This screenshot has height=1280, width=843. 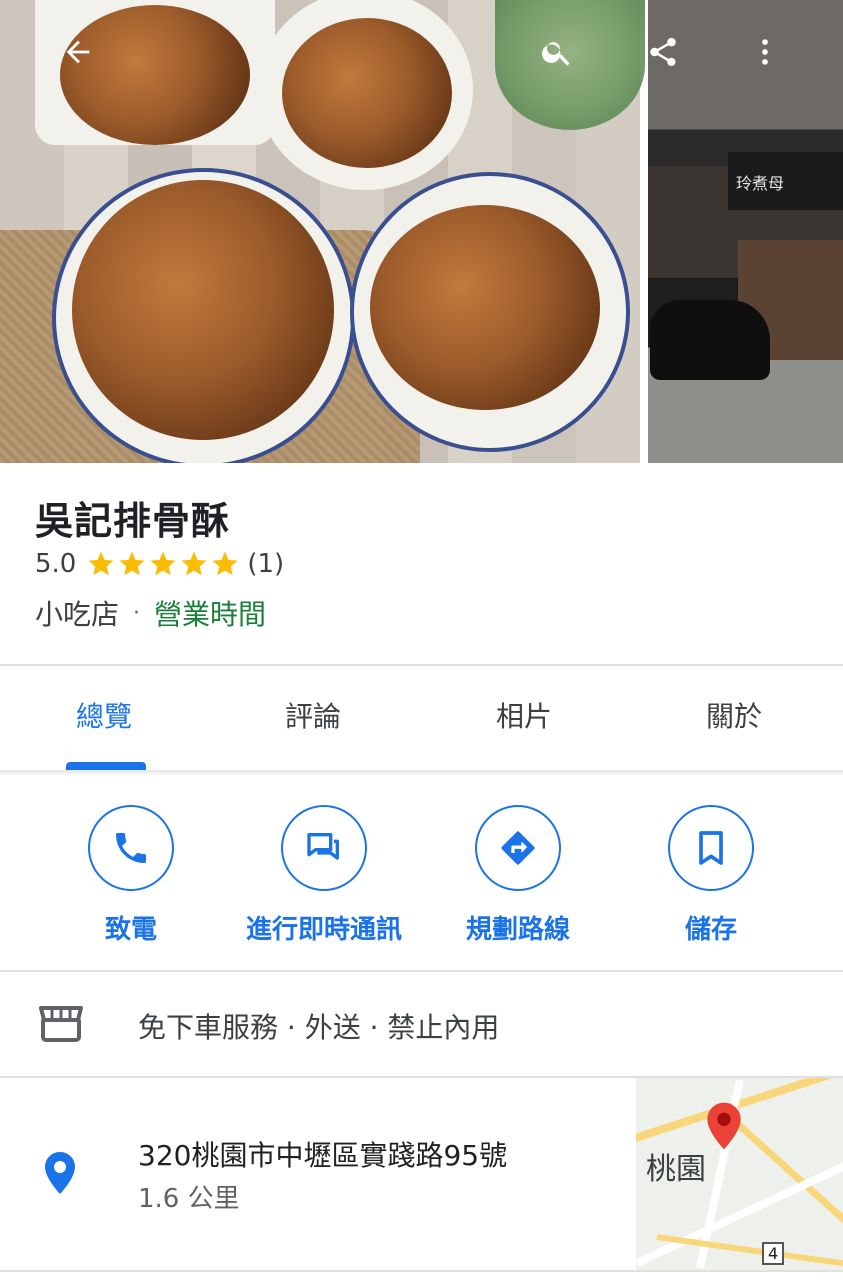 I want to click on chat-button: 進行即時通訊, so click(x=324, y=875).